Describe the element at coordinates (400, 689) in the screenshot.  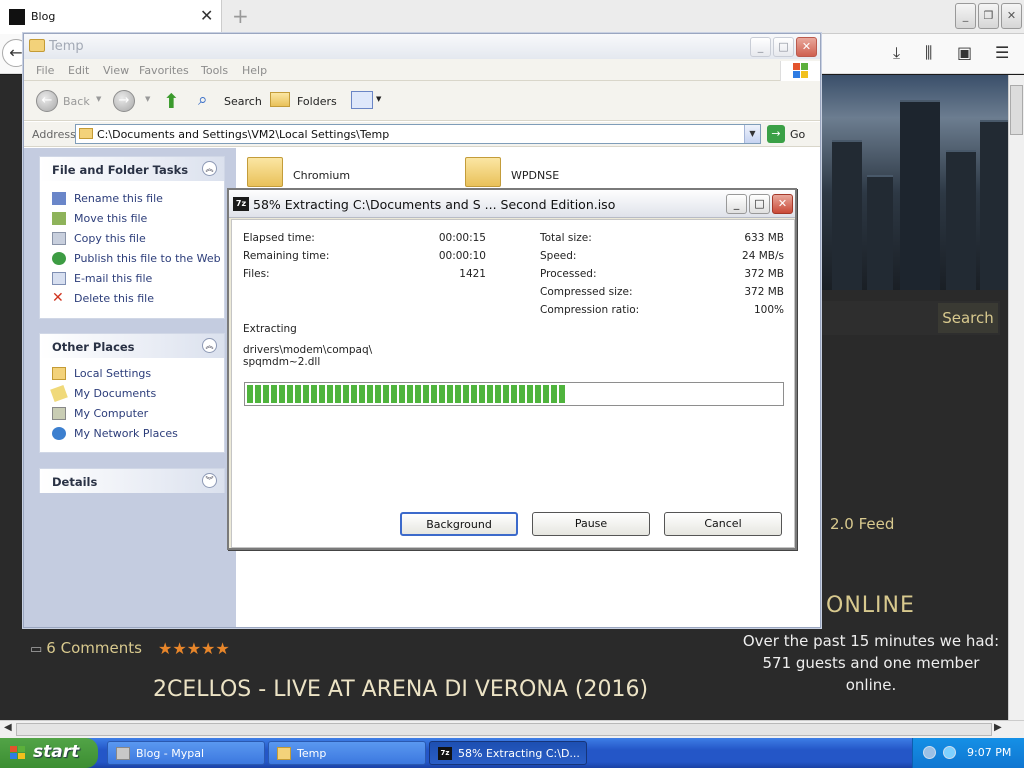
I see `post-title: 2CELLOS - LIVE AT ARENA DI VERONA (2016)` at that location.